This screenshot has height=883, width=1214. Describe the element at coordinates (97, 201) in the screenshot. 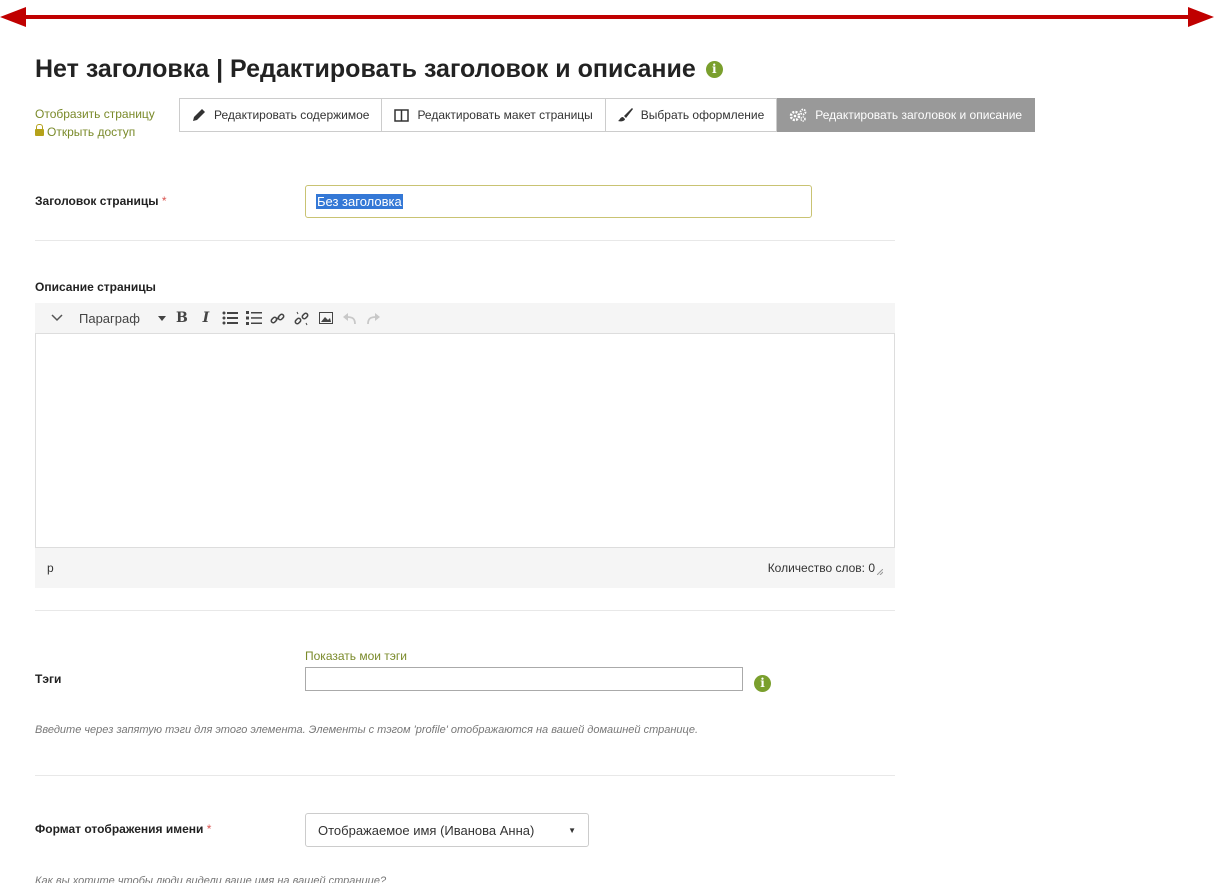

I see `title-label-text: Заголовок страницы` at that location.